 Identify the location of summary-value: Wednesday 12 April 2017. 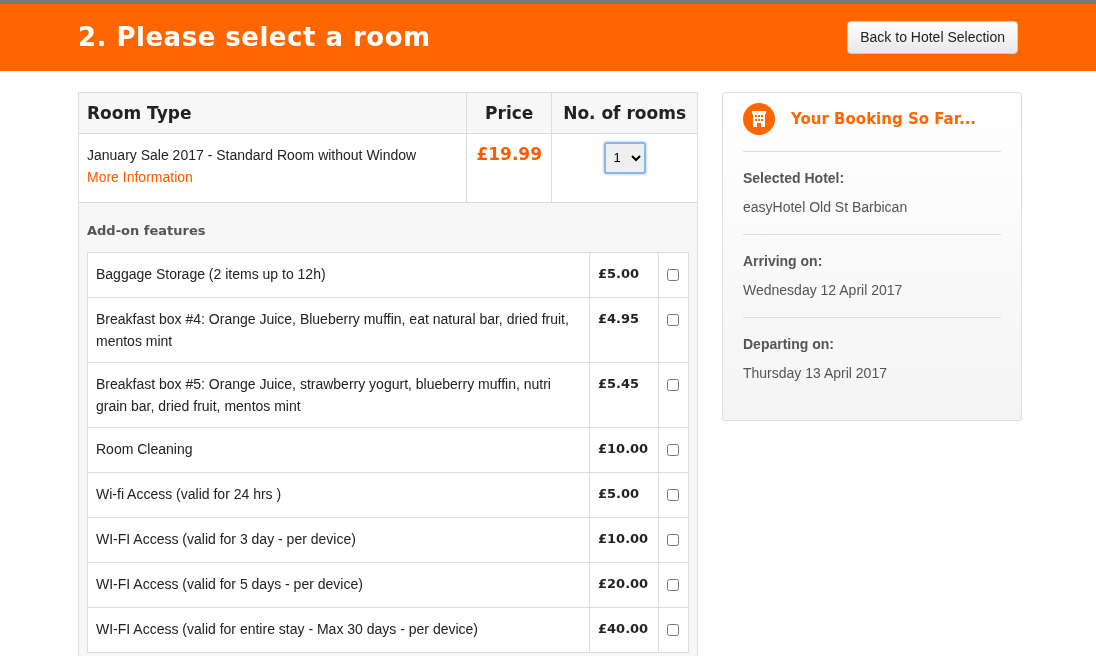
(823, 290).